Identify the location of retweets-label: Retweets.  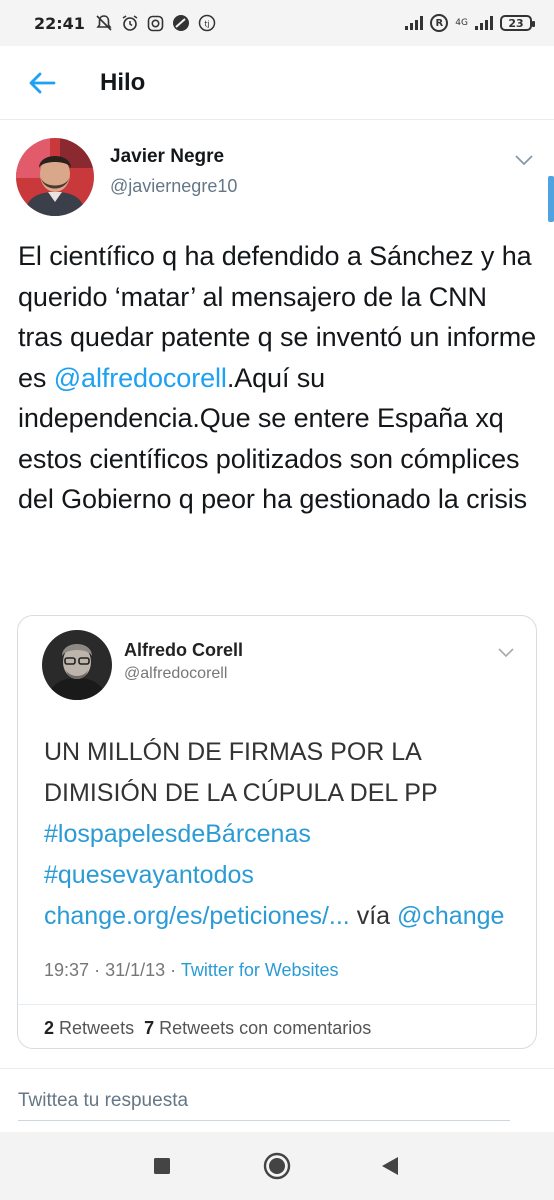
(97, 1028).